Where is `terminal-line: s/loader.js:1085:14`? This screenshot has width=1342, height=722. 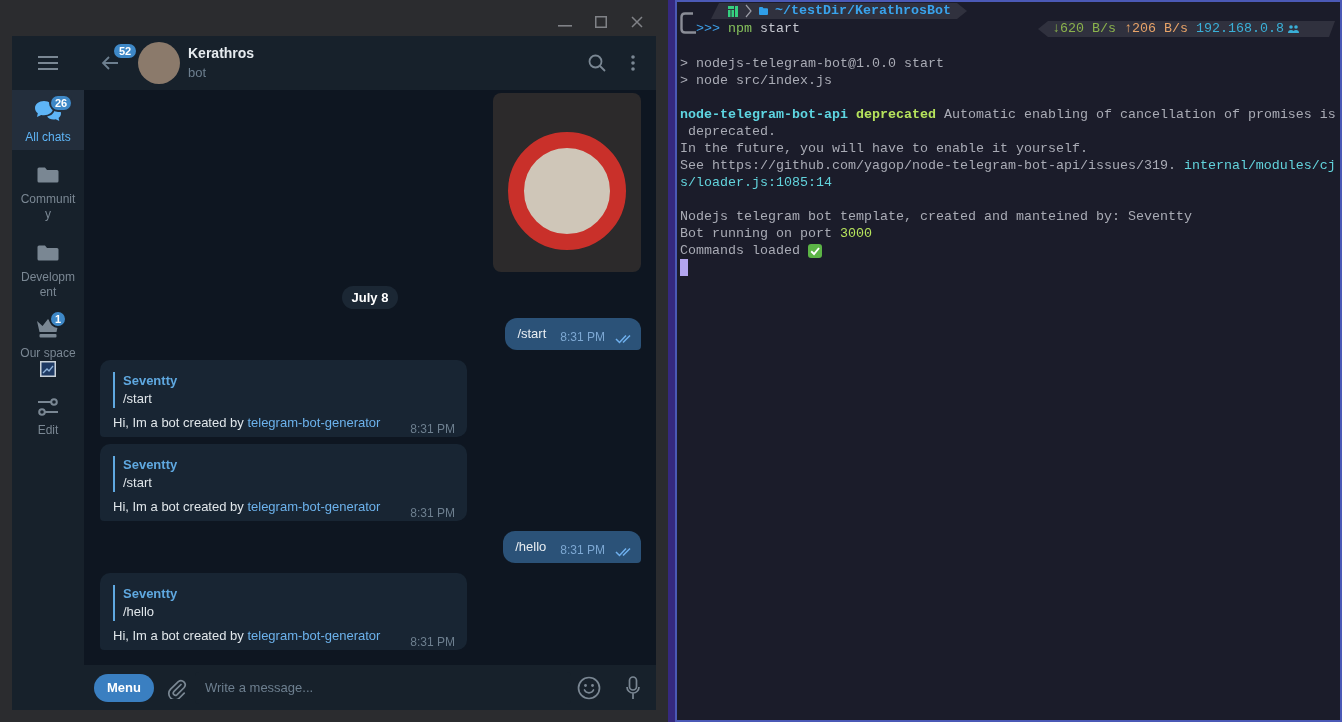
terminal-line: s/loader.js:1085:14 is located at coordinates (756, 182).